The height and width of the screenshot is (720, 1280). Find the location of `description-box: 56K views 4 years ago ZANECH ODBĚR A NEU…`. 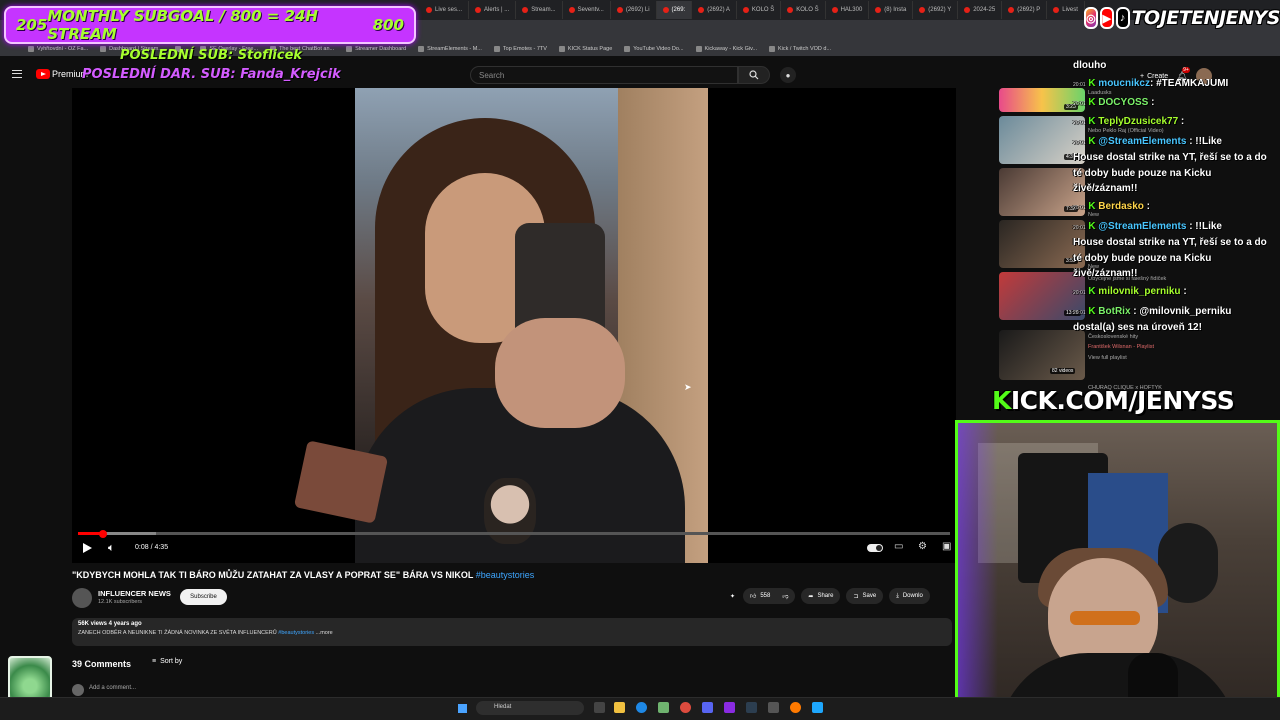

description-box: 56K views 4 years ago ZANECH ODBĚR A NEU… is located at coordinates (512, 632).